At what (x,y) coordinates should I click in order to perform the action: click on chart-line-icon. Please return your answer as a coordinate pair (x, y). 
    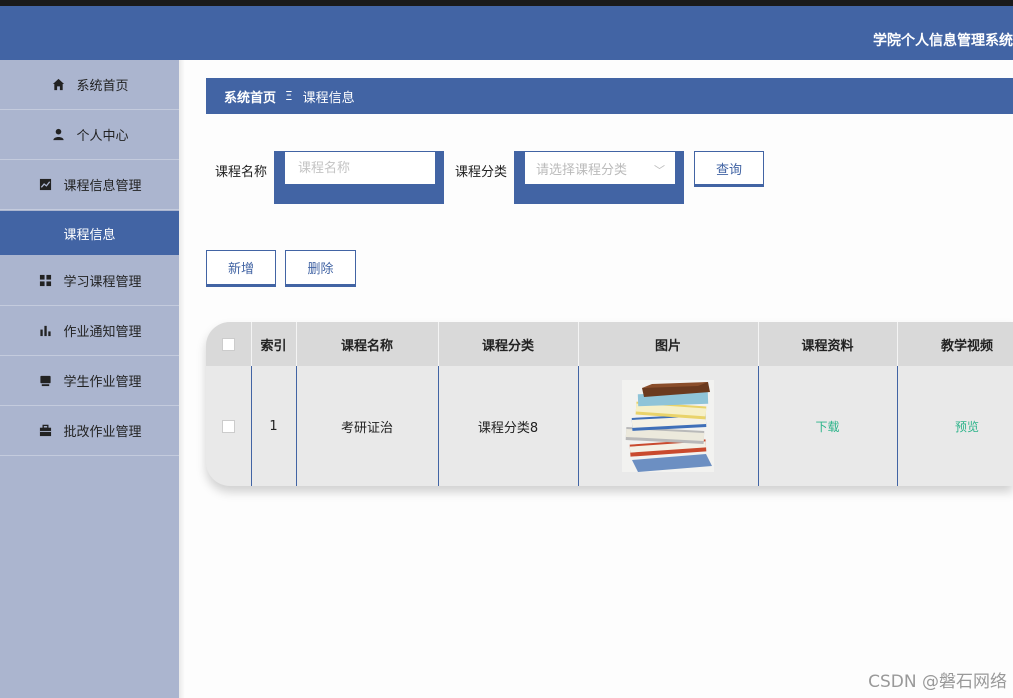
    Looking at the image, I should click on (45, 185).